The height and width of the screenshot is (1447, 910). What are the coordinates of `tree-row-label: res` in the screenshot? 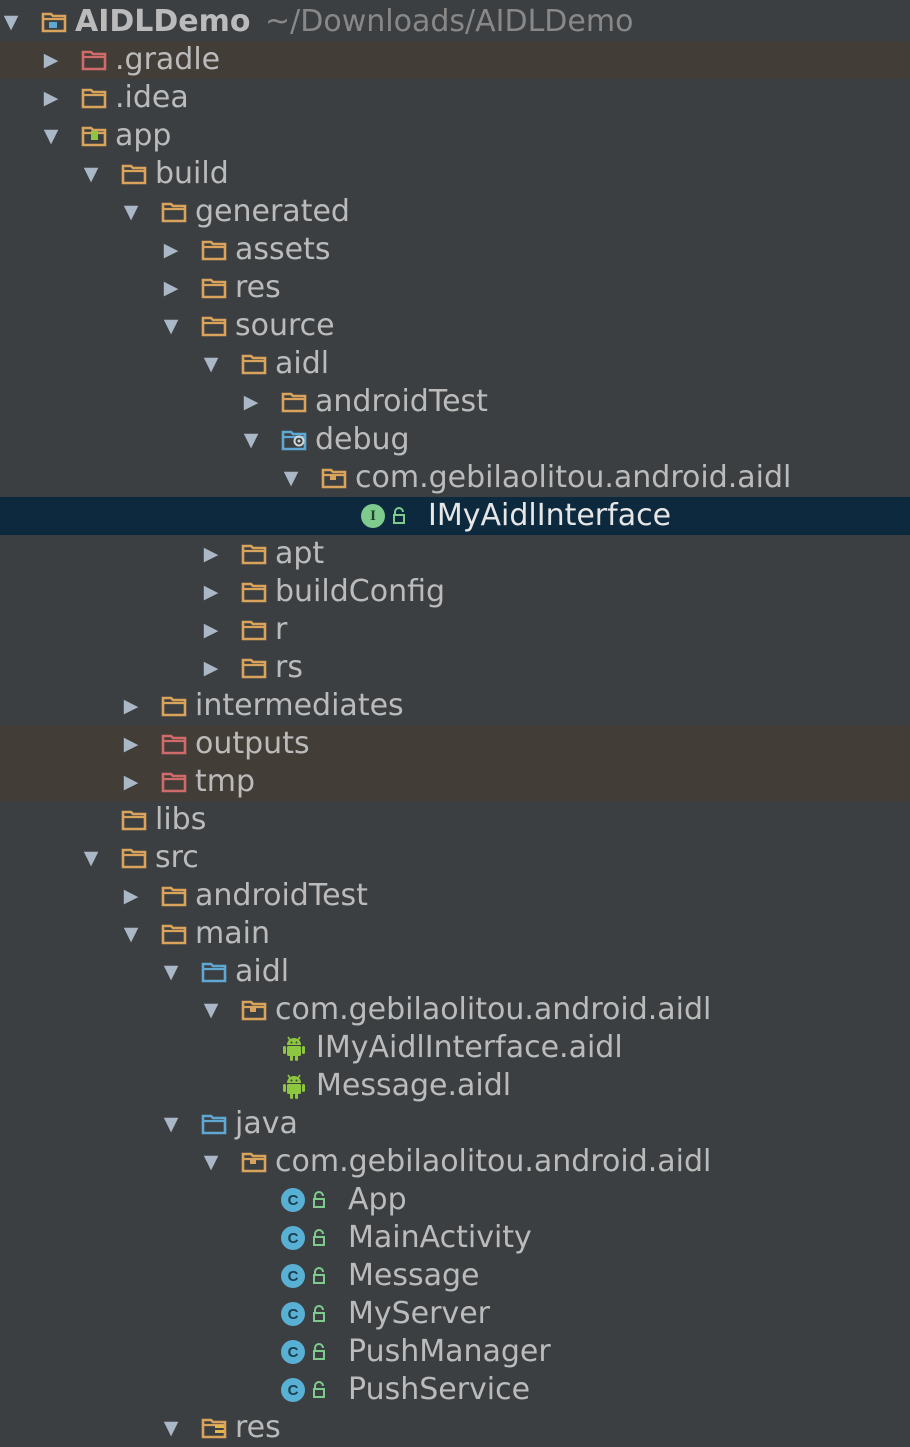 It's located at (258, 287).